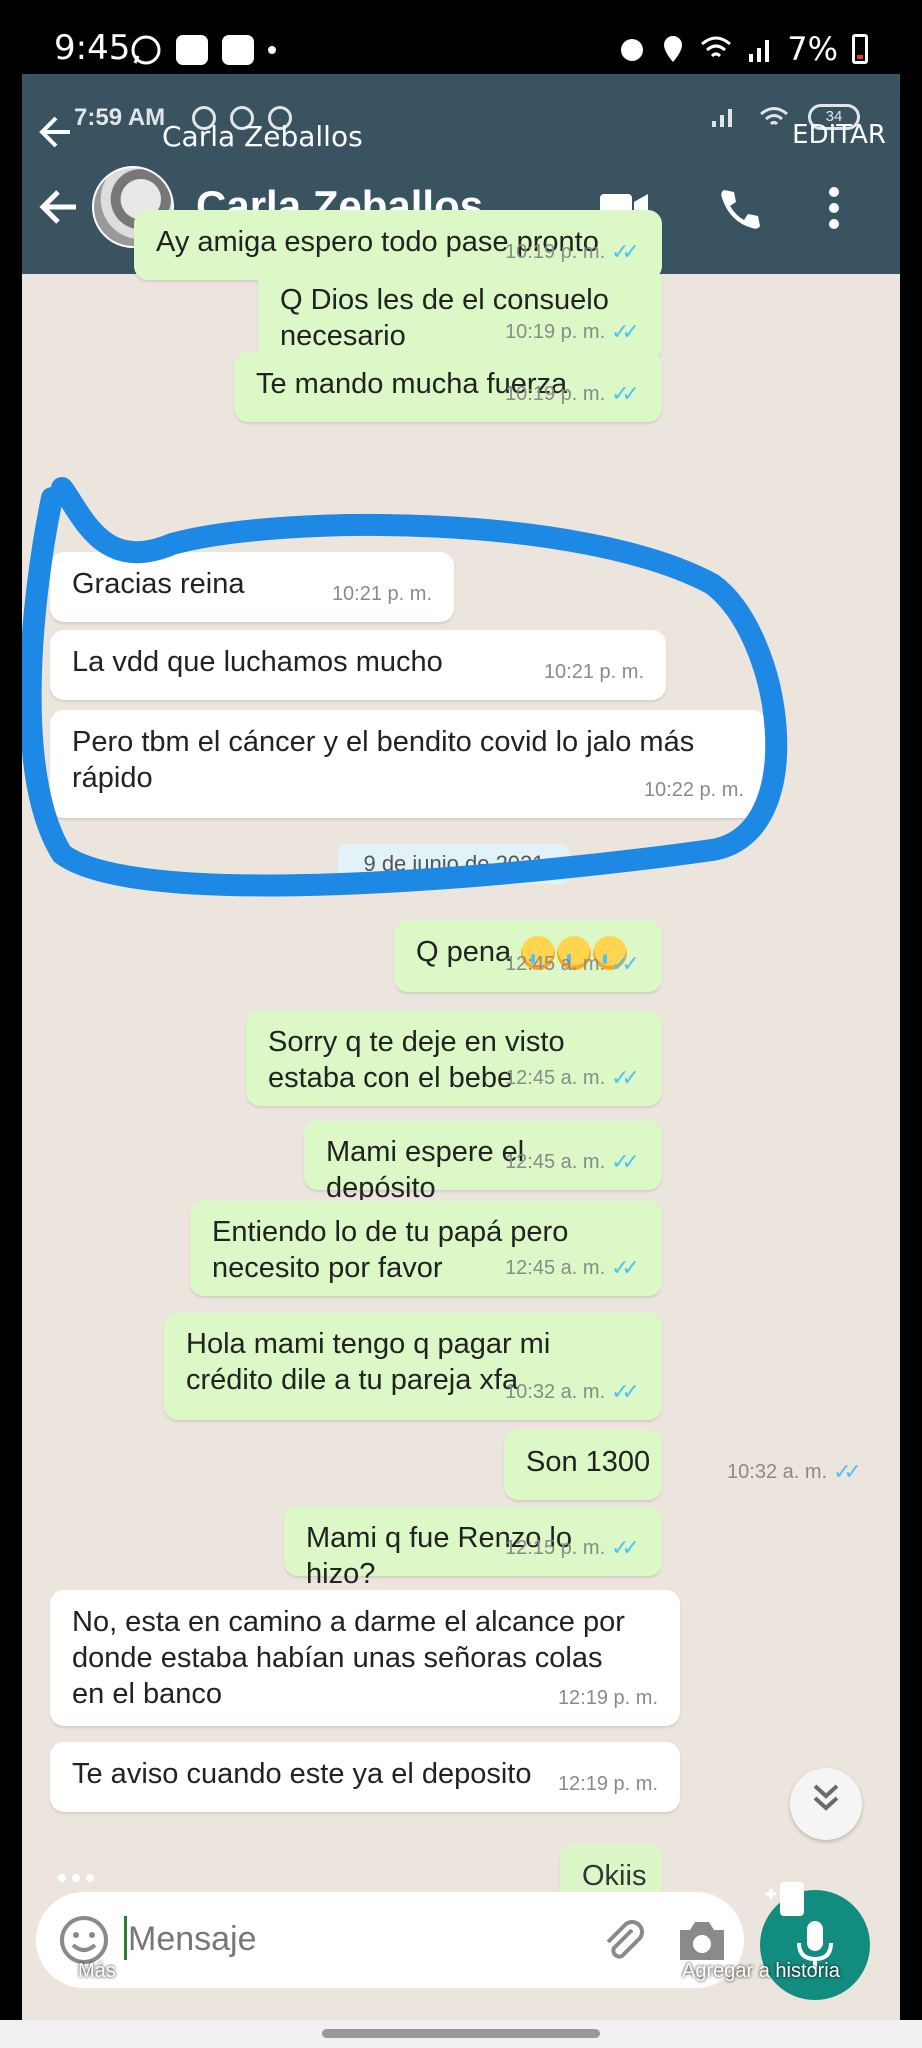  I want to click on message-bubble: La vdd que luchamos mucho 10:21 p. m., so click(358, 665).